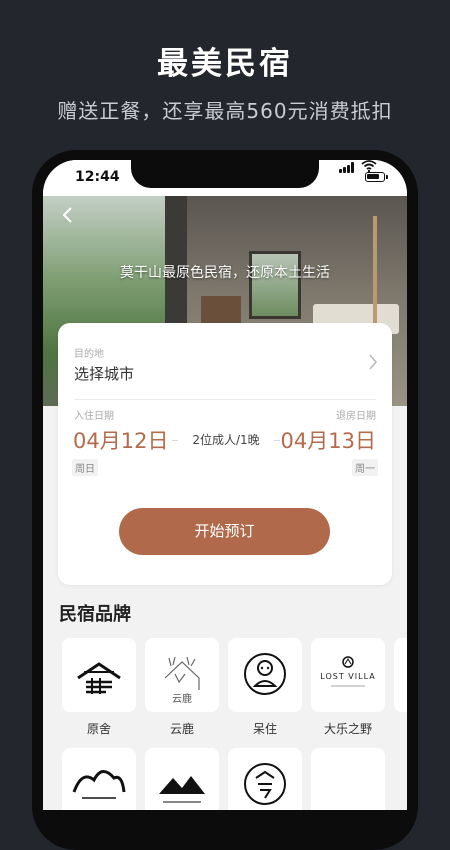  What do you see at coordinates (225, 64) in the screenshot?
I see `promo-title: 最美民宿` at bounding box center [225, 64].